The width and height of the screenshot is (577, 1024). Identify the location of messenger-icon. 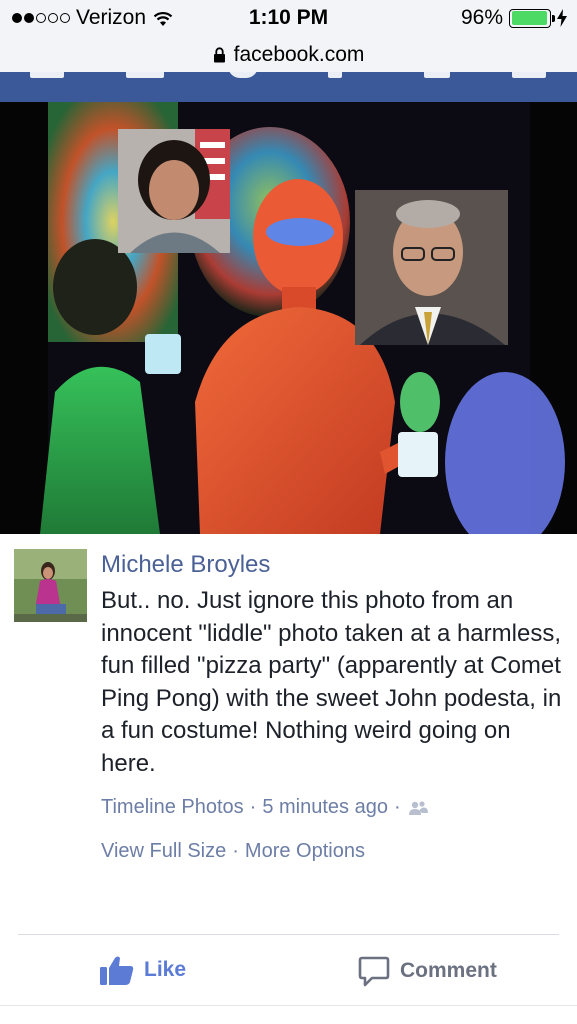
(243, 75).